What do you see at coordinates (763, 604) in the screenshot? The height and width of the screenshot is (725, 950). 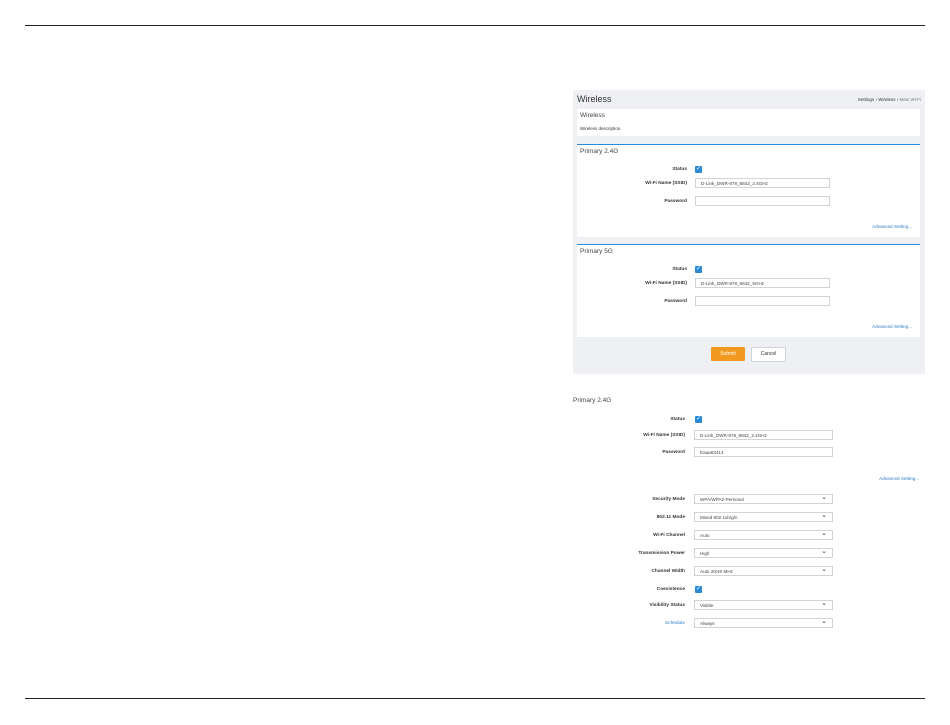 I see `visibility-status-select: Visible` at bounding box center [763, 604].